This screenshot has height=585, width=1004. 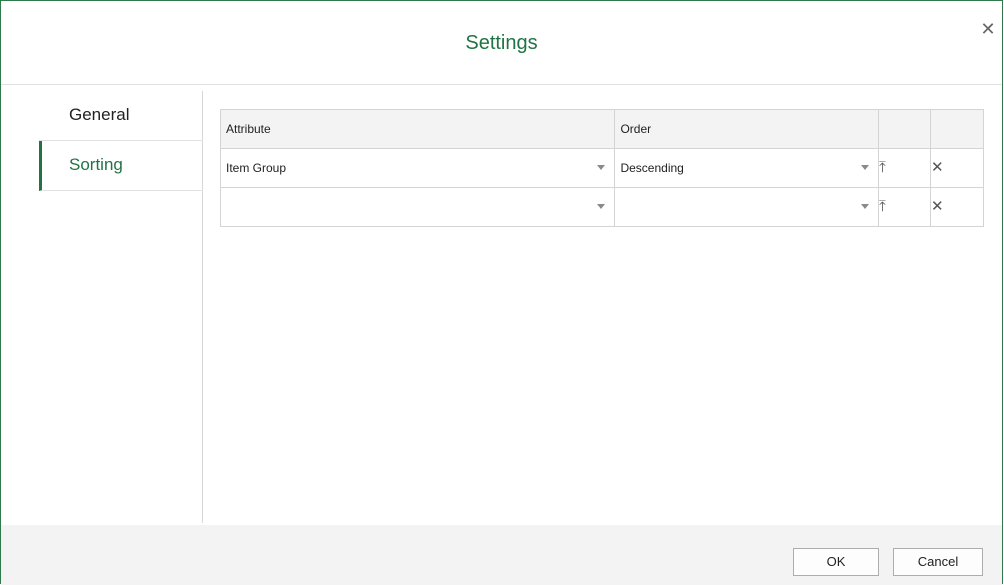 What do you see at coordinates (99, 114) in the screenshot?
I see `sidebar-item-label: General` at bounding box center [99, 114].